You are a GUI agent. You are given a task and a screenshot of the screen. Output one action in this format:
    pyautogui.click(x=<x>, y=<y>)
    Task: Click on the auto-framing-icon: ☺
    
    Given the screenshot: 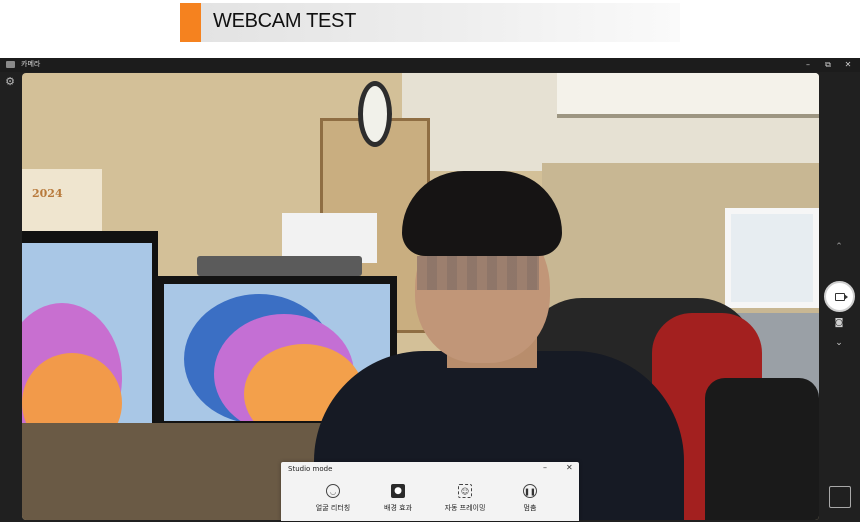 What is the action you would take?
    pyautogui.click(x=465, y=491)
    